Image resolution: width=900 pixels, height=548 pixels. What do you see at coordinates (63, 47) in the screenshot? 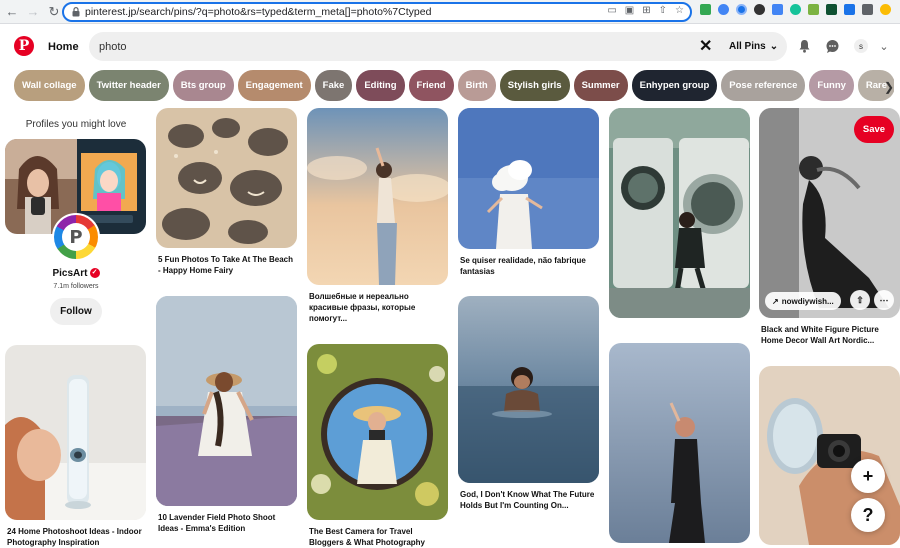
I see `home-button: Home` at bounding box center [63, 47].